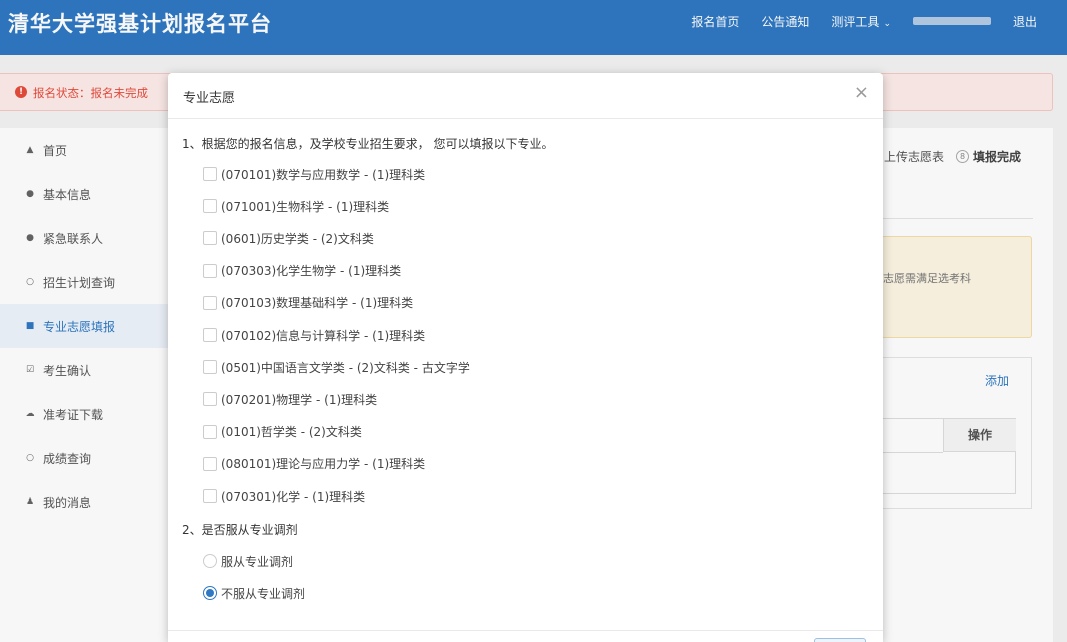 This screenshot has height=642, width=1067. I want to click on adjust-option-label: 服从专业调剂, so click(257, 561).